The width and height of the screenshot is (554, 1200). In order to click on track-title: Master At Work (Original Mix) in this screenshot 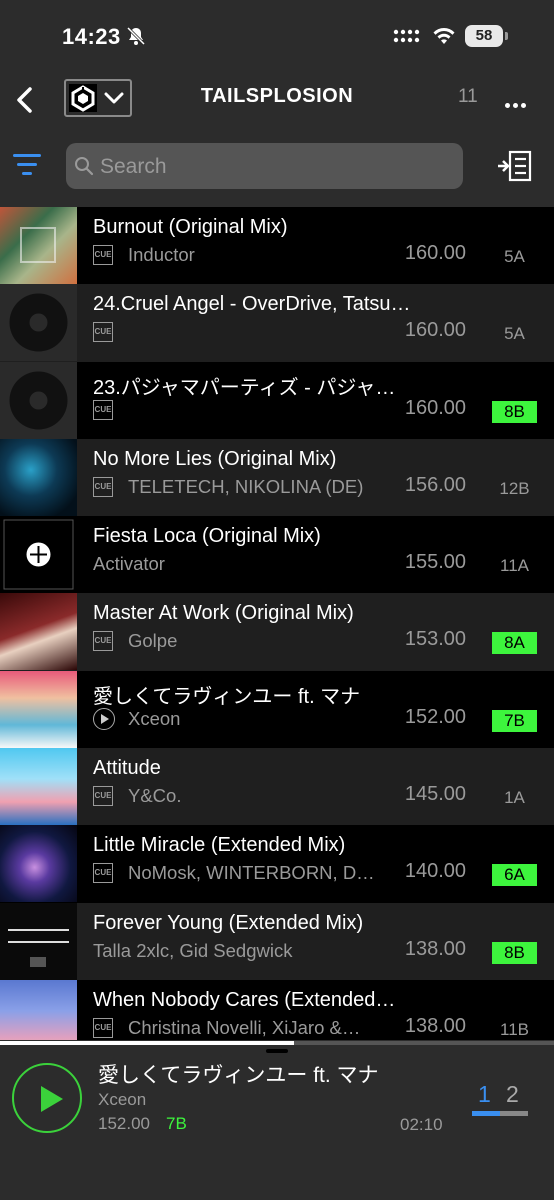, I will do `click(223, 613)`.